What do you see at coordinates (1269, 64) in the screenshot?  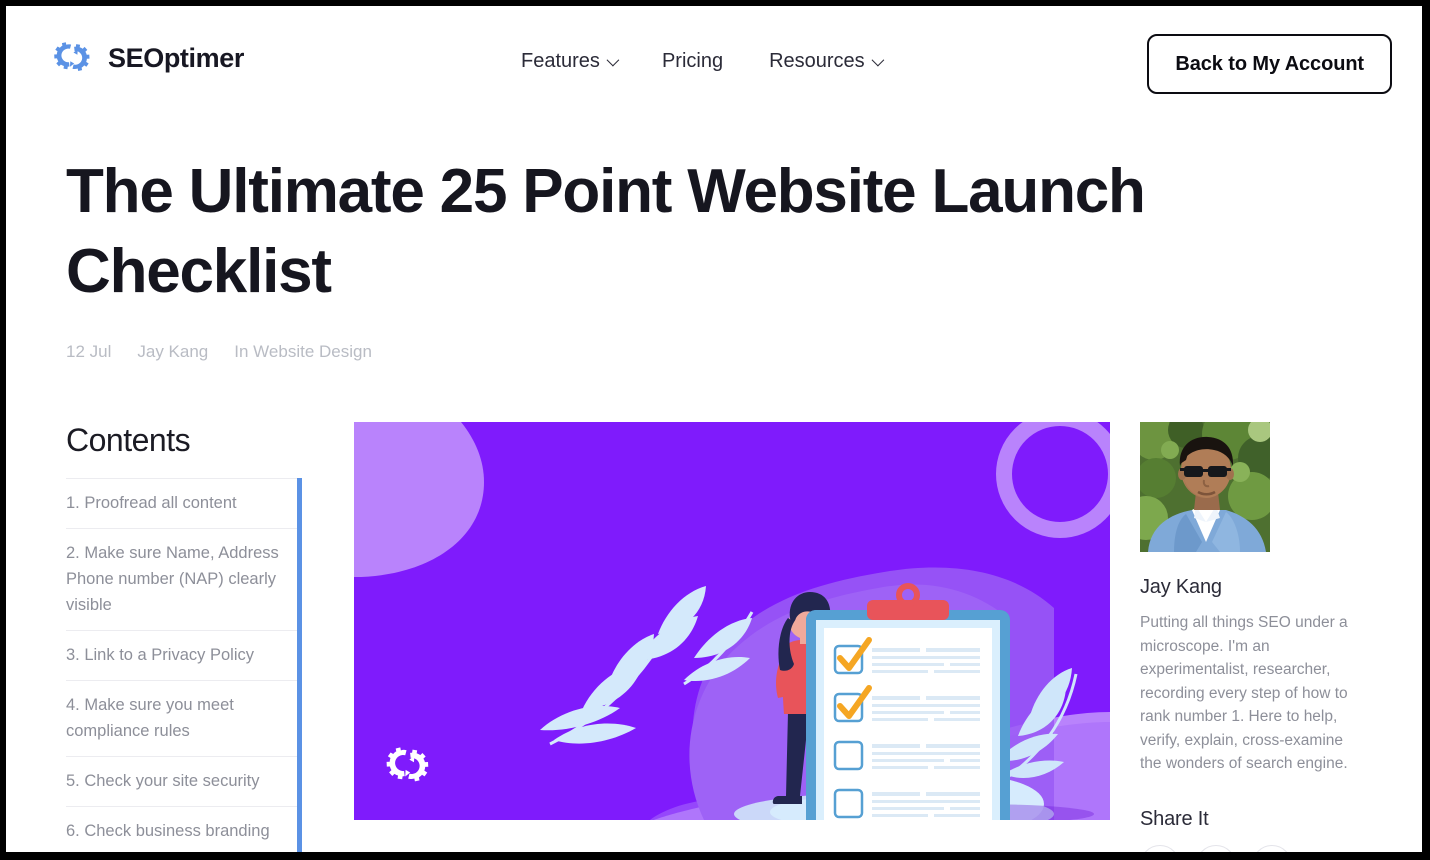 I see `back-to-my-account-button: Back to My Account` at bounding box center [1269, 64].